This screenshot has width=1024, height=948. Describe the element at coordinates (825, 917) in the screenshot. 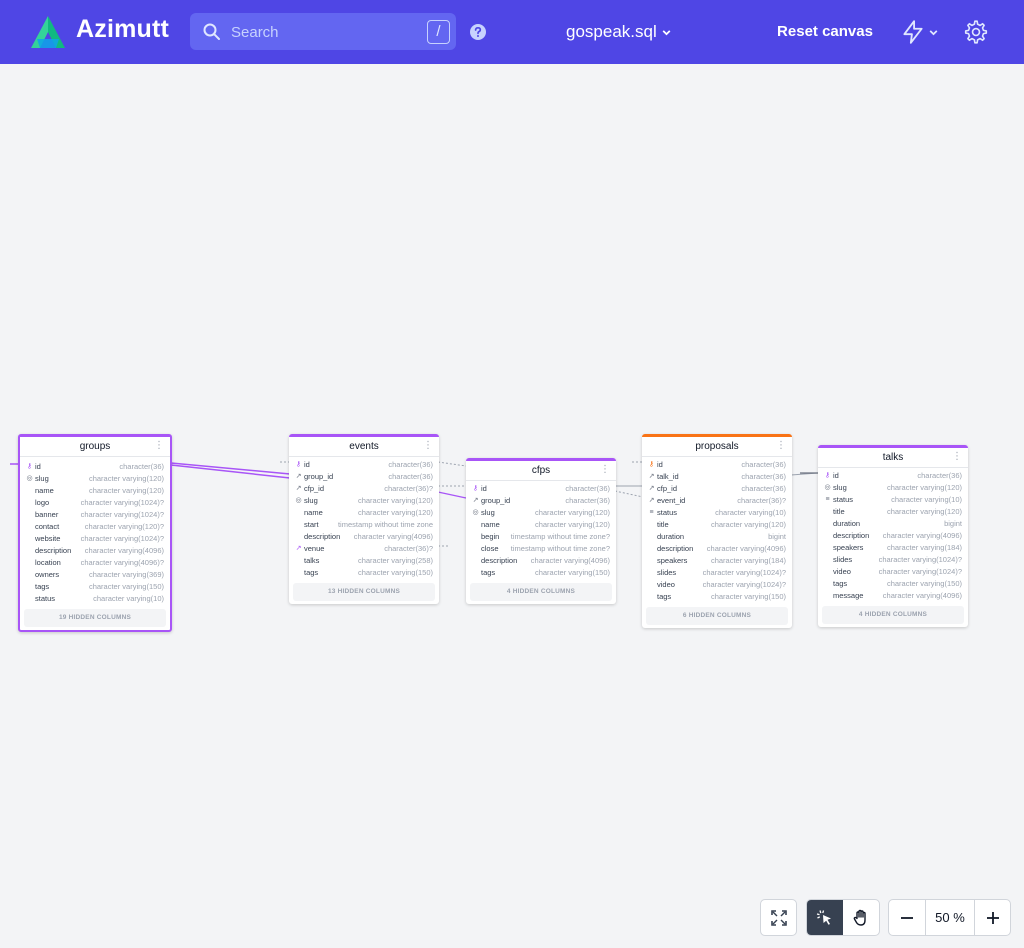

I see `select-mode-button` at that location.